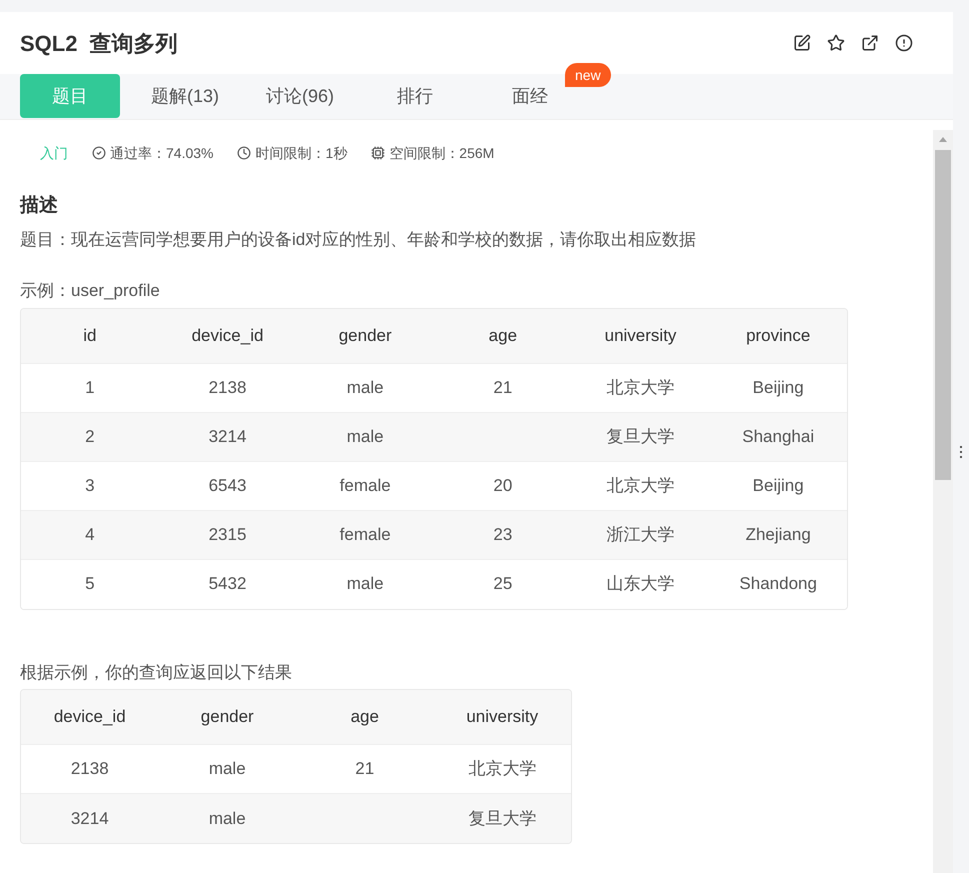  What do you see at coordinates (99, 153) in the screenshot?
I see `check-icon` at bounding box center [99, 153].